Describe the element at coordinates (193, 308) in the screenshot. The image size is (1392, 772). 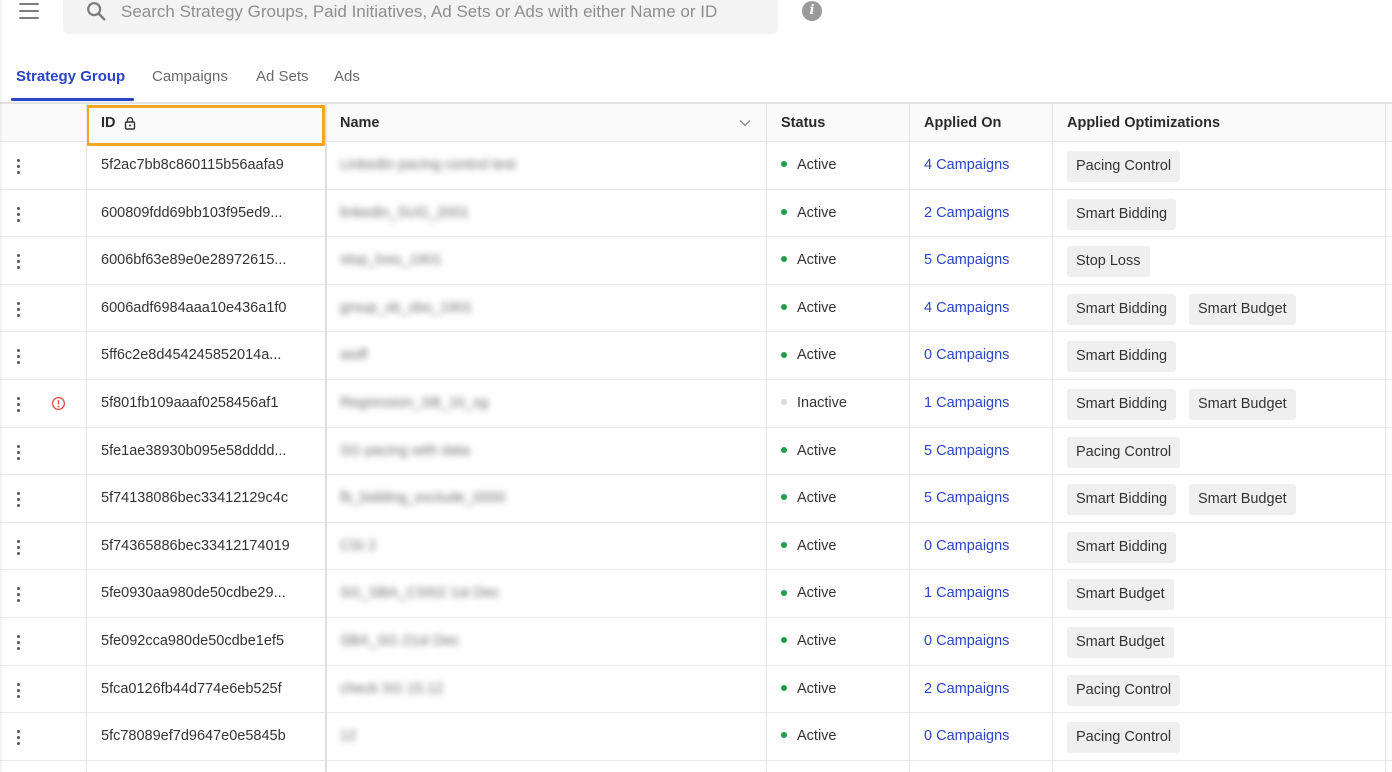
I see `id-cell: 6006adf6984aaa10e436a1f0` at that location.